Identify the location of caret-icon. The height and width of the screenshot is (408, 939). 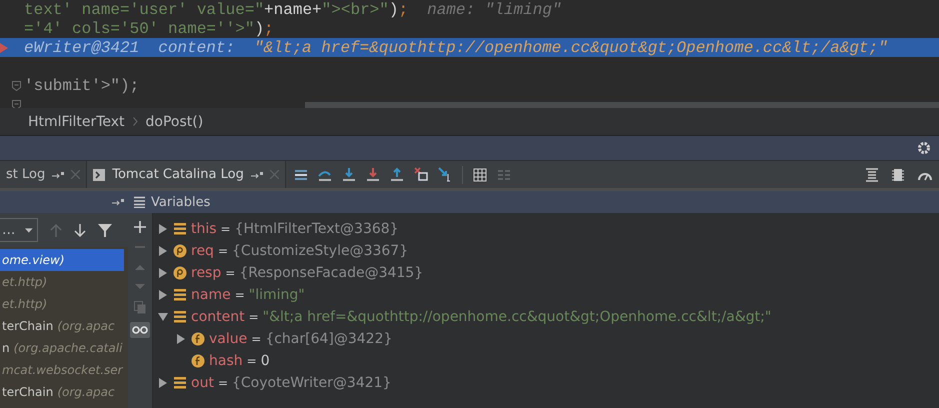
(29, 230).